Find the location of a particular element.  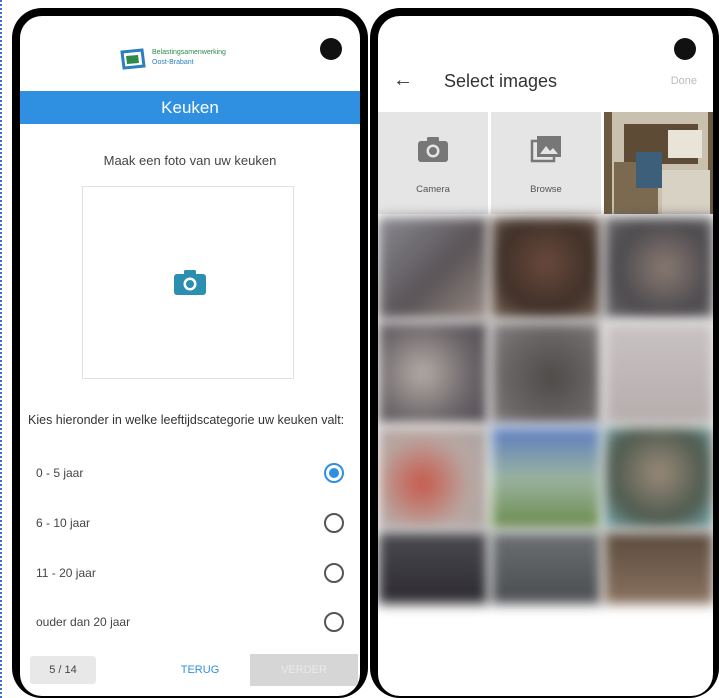

page-border is located at coordinates (4, 349).